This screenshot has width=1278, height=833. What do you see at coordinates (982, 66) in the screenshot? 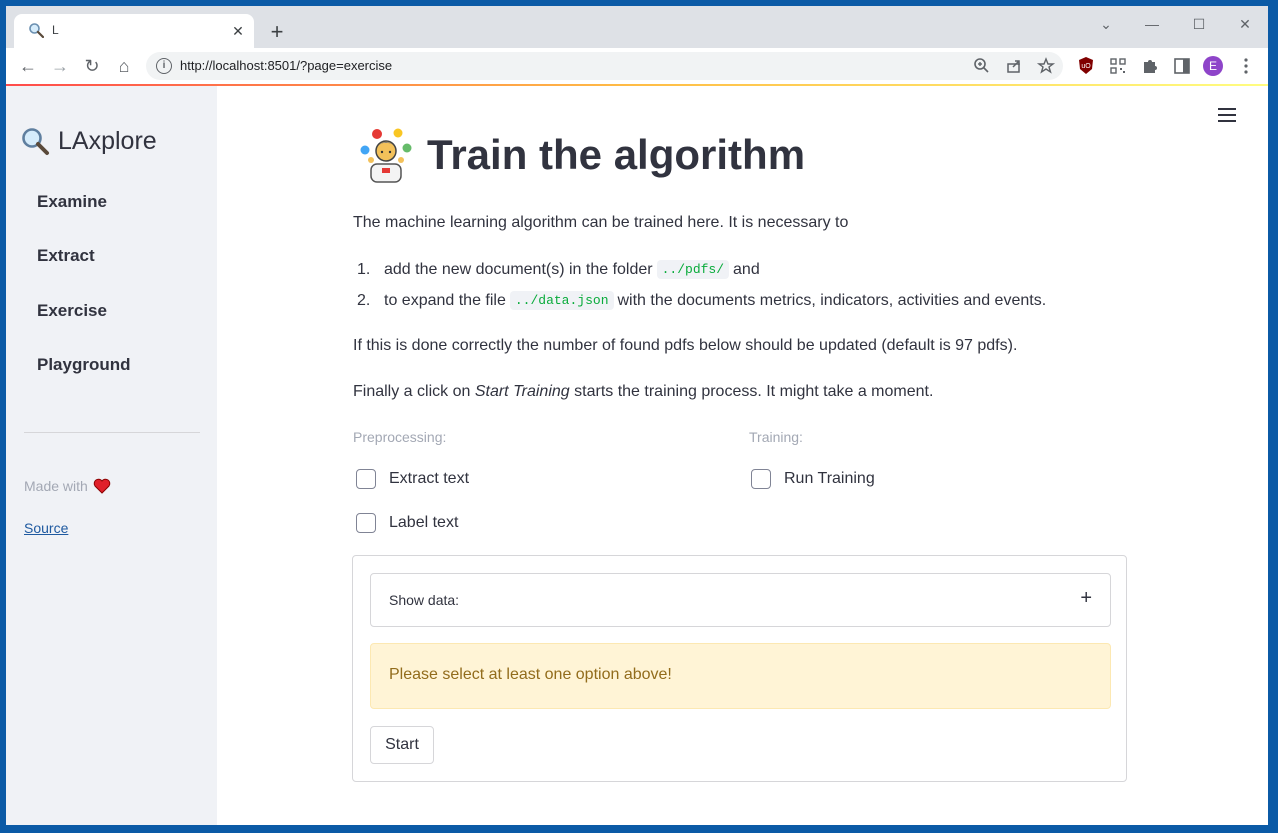
I see `zoom-icon` at bounding box center [982, 66].